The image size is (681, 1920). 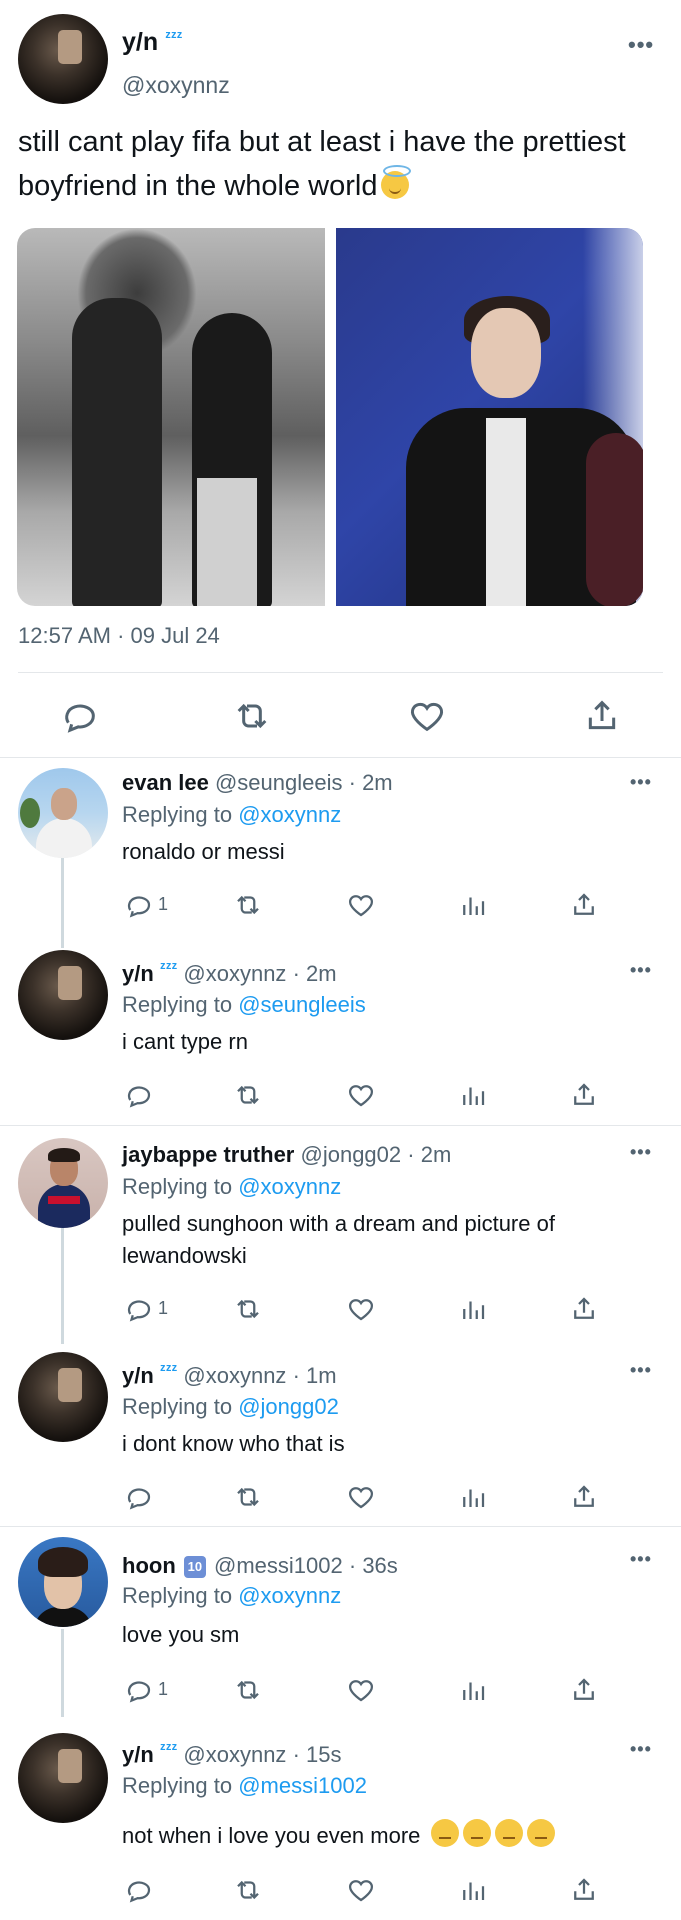 I want to click on tweet-photo-couple, so click(x=171, y=417).